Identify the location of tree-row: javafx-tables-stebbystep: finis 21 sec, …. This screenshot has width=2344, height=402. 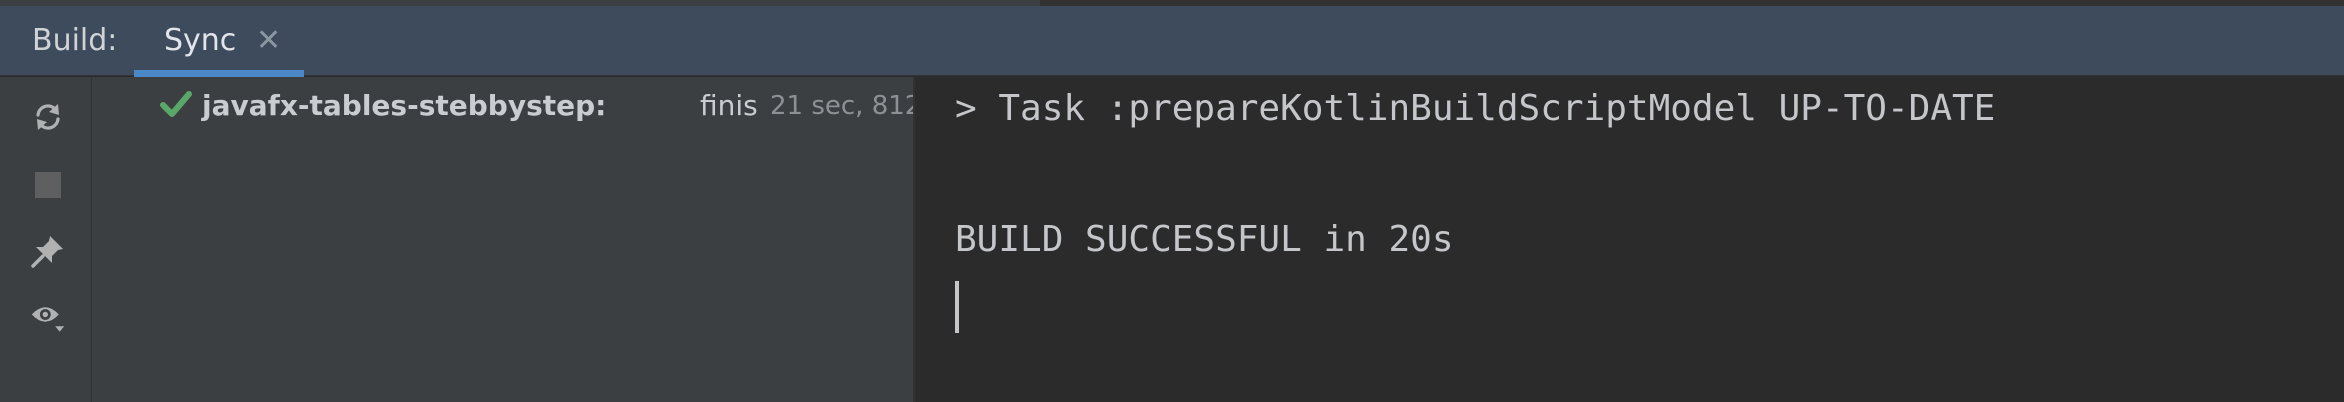
(536, 106).